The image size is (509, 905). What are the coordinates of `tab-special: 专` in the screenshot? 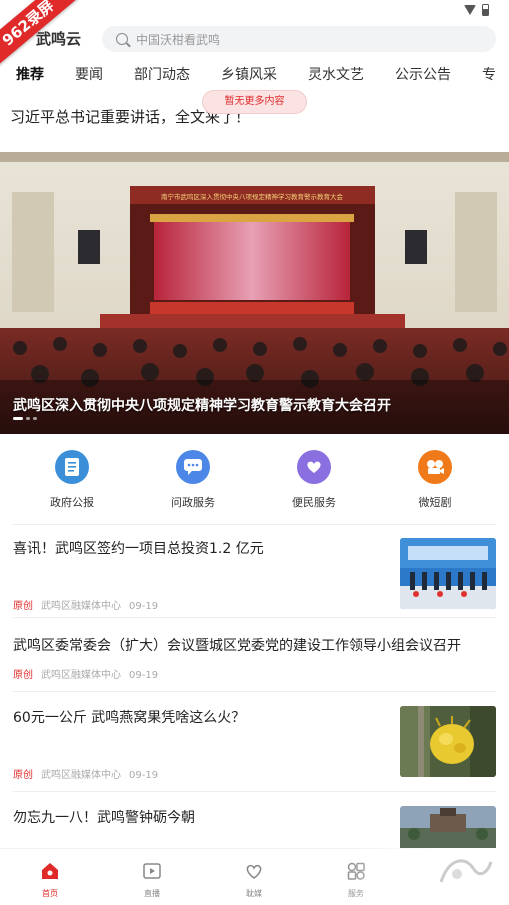 It's located at (489, 74).